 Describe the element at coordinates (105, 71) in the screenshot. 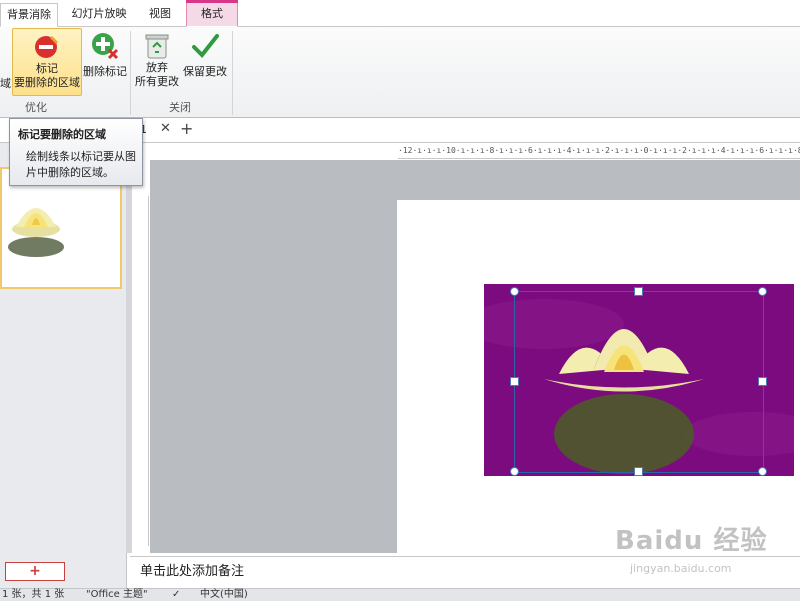

I see `delete-mark-label: 删除标记` at that location.